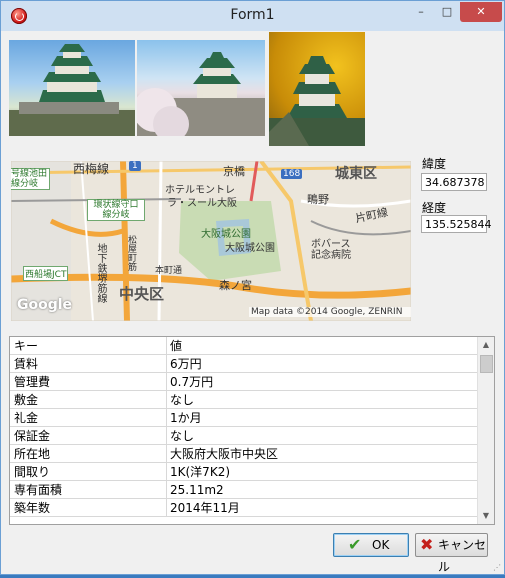 This screenshot has height=578, width=505. Describe the element at coordinates (292, 174) in the screenshot. I see `route-168-shield: 168` at that location.